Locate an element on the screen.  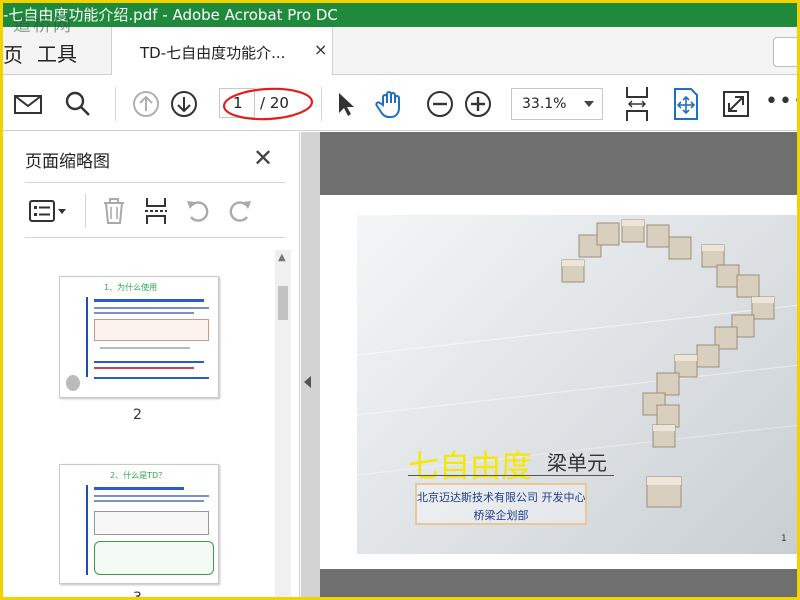
collapse-panel-icon is located at coordinates (307, 382).